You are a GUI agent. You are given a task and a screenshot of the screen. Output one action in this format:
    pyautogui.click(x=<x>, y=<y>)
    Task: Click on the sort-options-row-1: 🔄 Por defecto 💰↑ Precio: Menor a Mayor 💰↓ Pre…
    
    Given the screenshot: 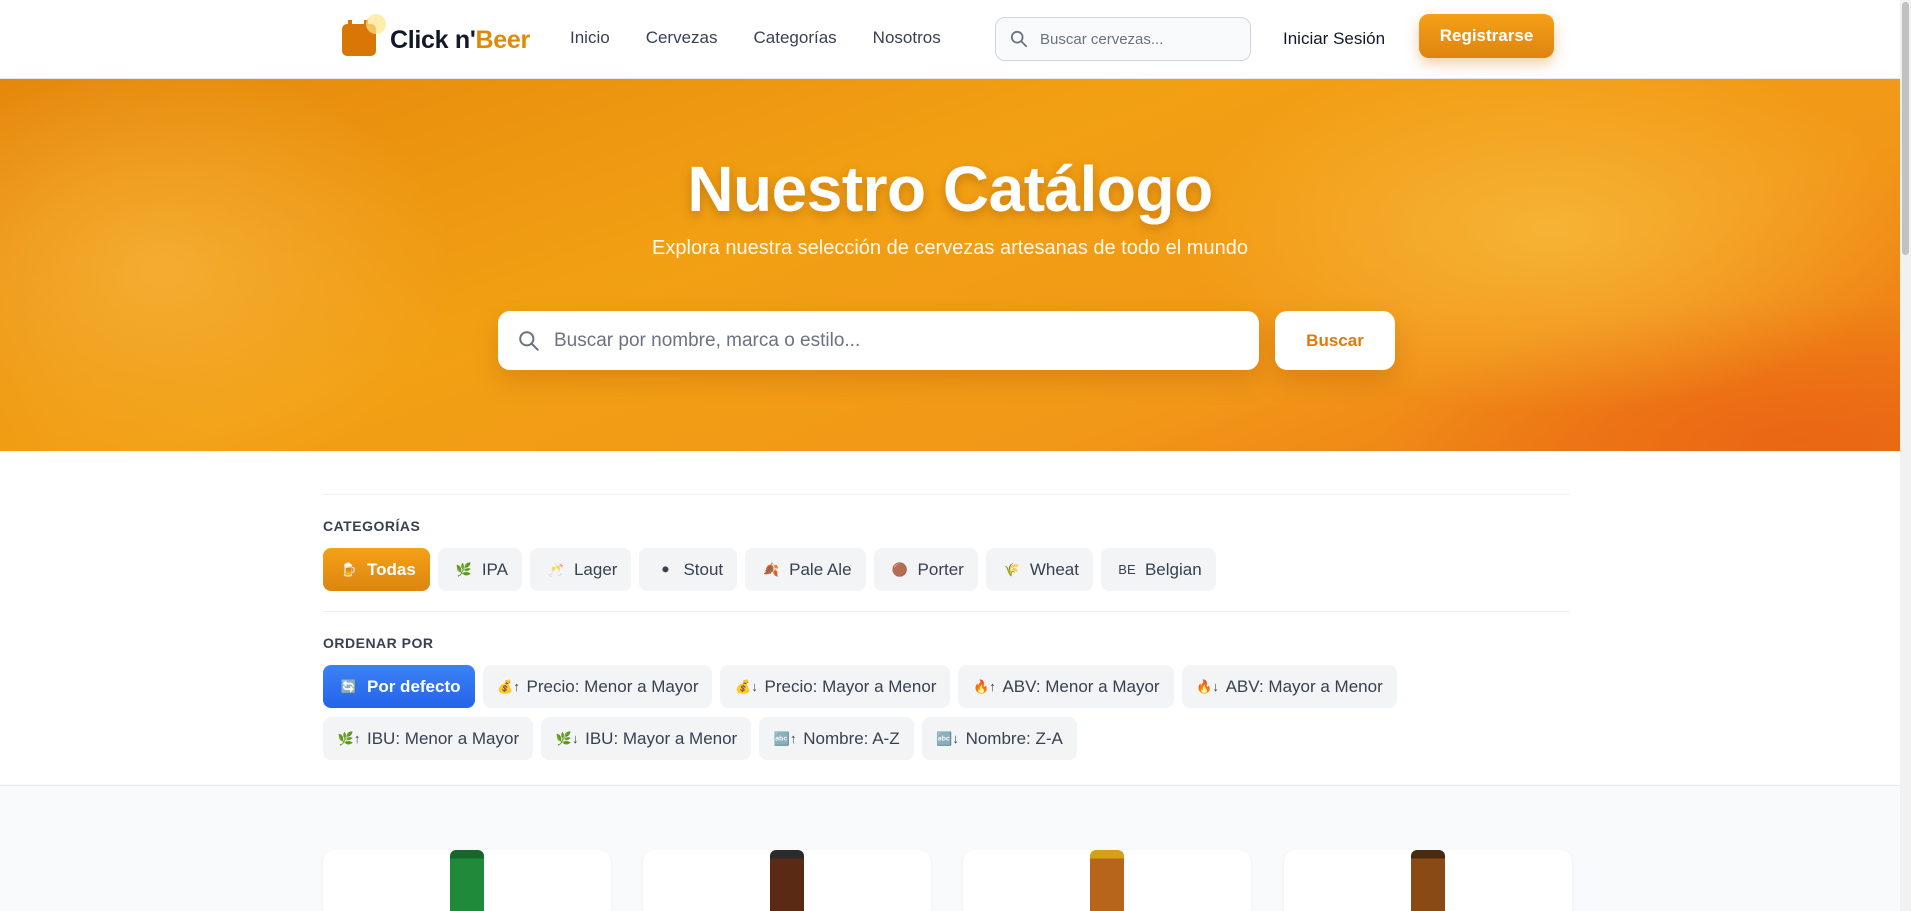 What is the action you would take?
    pyautogui.click(x=860, y=686)
    